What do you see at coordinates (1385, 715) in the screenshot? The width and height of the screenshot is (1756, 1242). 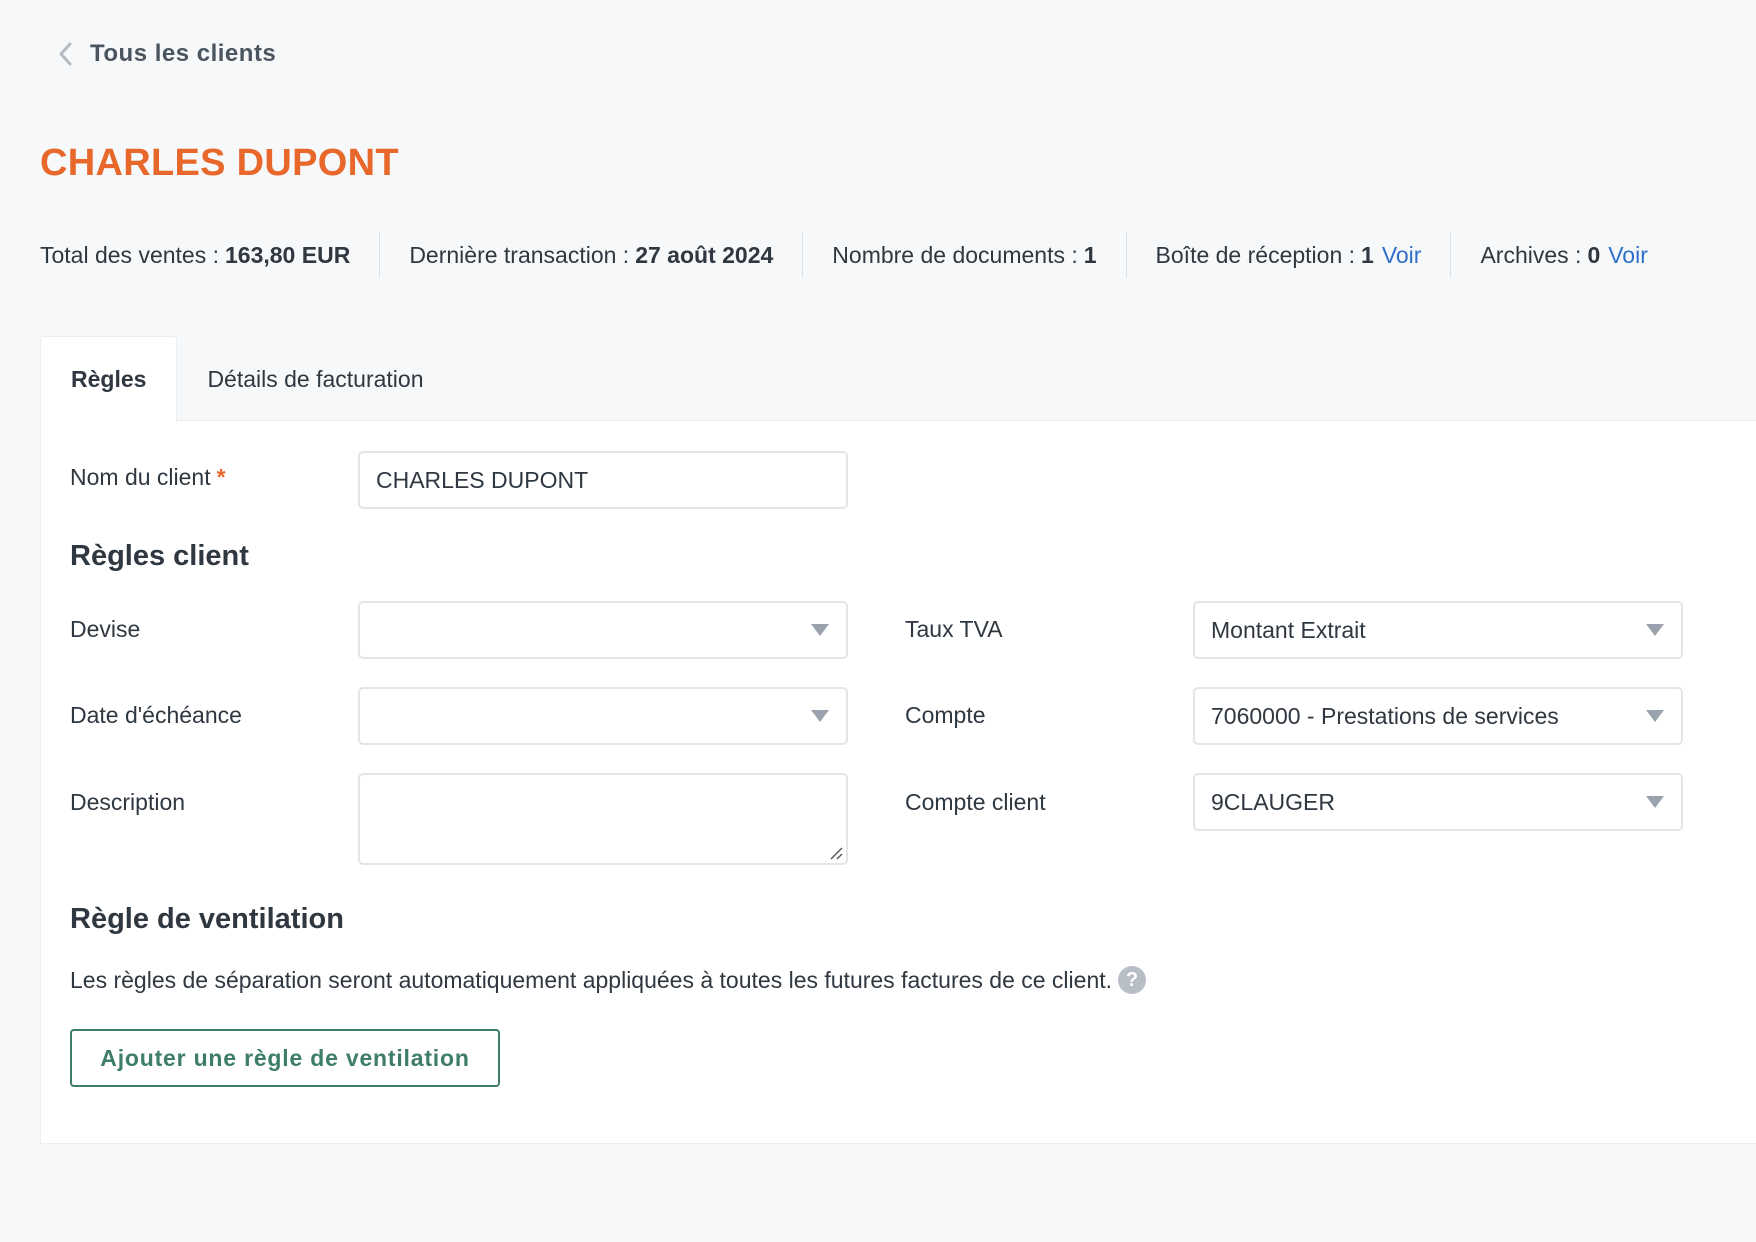 I see `account-value: 7060000 - Prestations de services` at bounding box center [1385, 715].